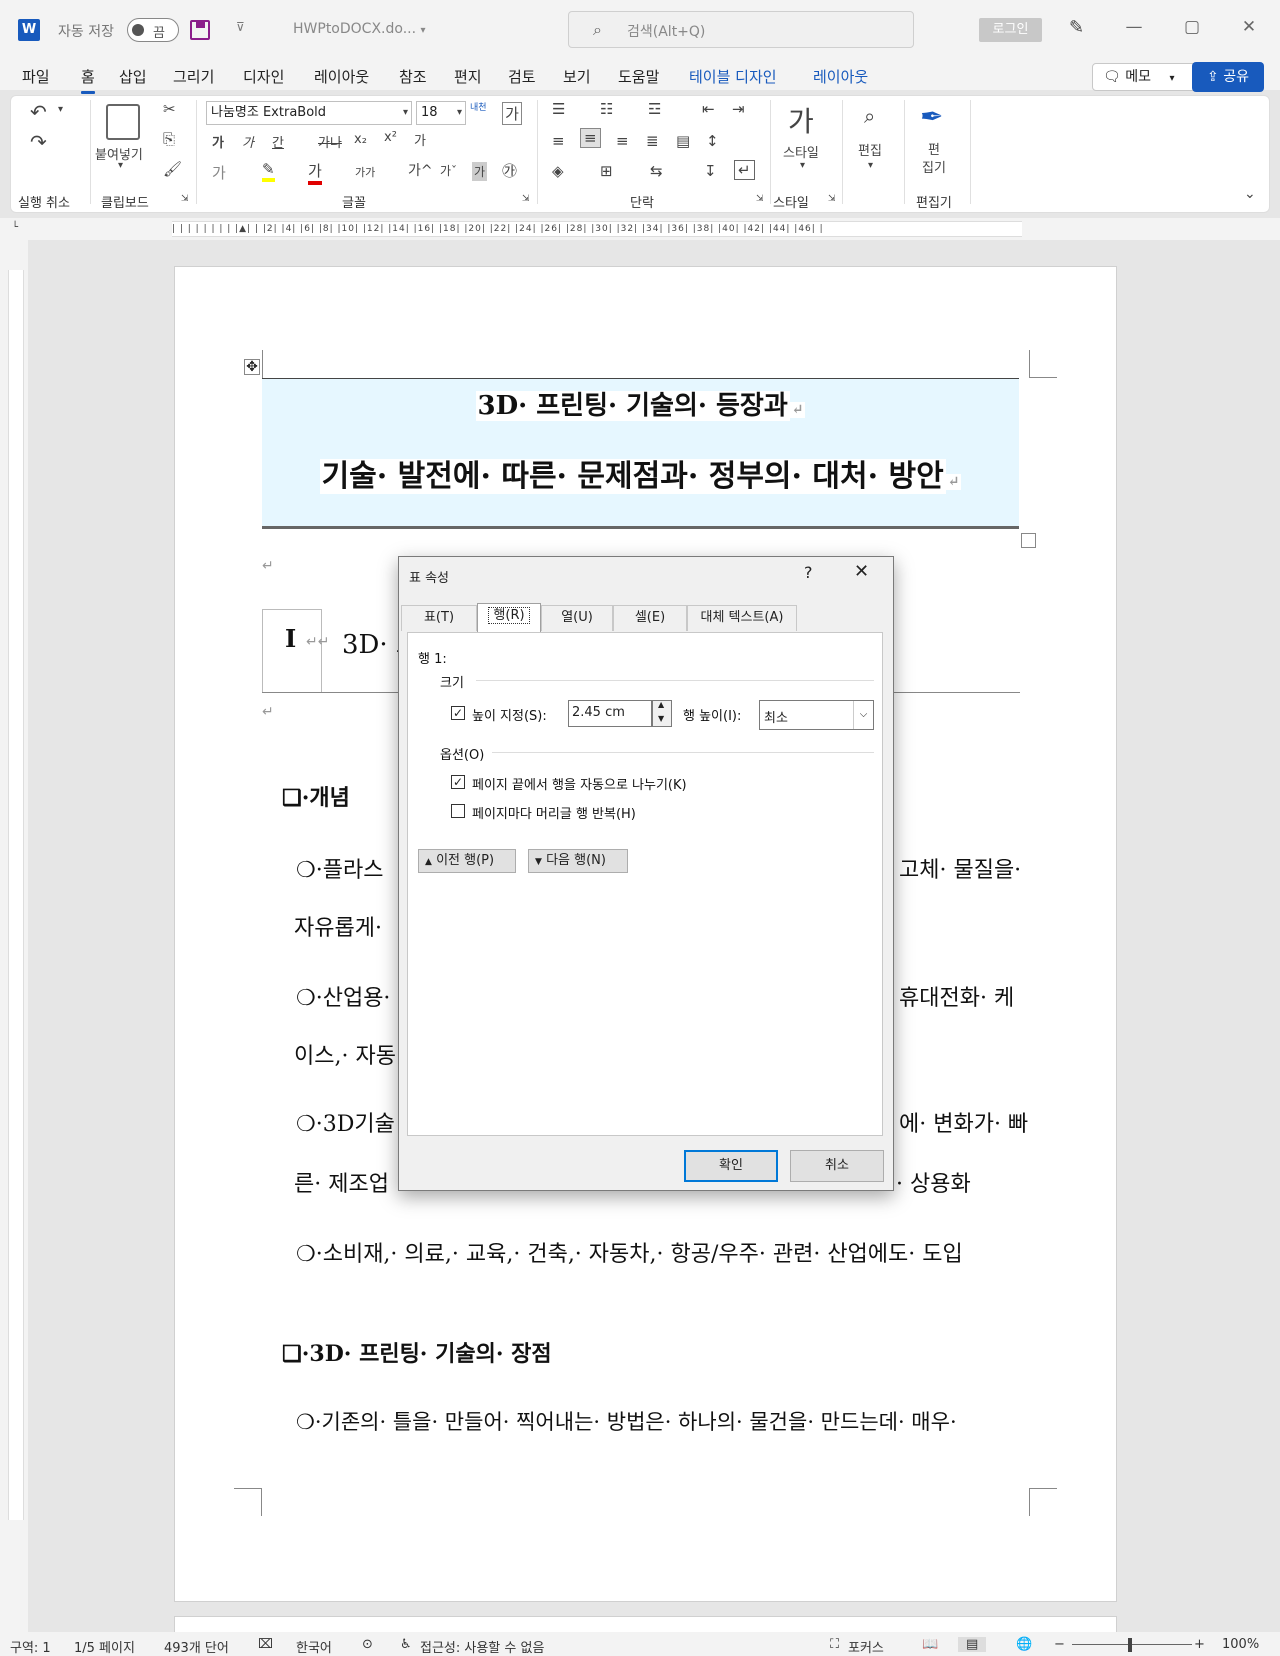 The image size is (1280, 1656). Describe the element at coordinates (577, 76) in the screenshot. I see `tab-view: 보기` at that location.